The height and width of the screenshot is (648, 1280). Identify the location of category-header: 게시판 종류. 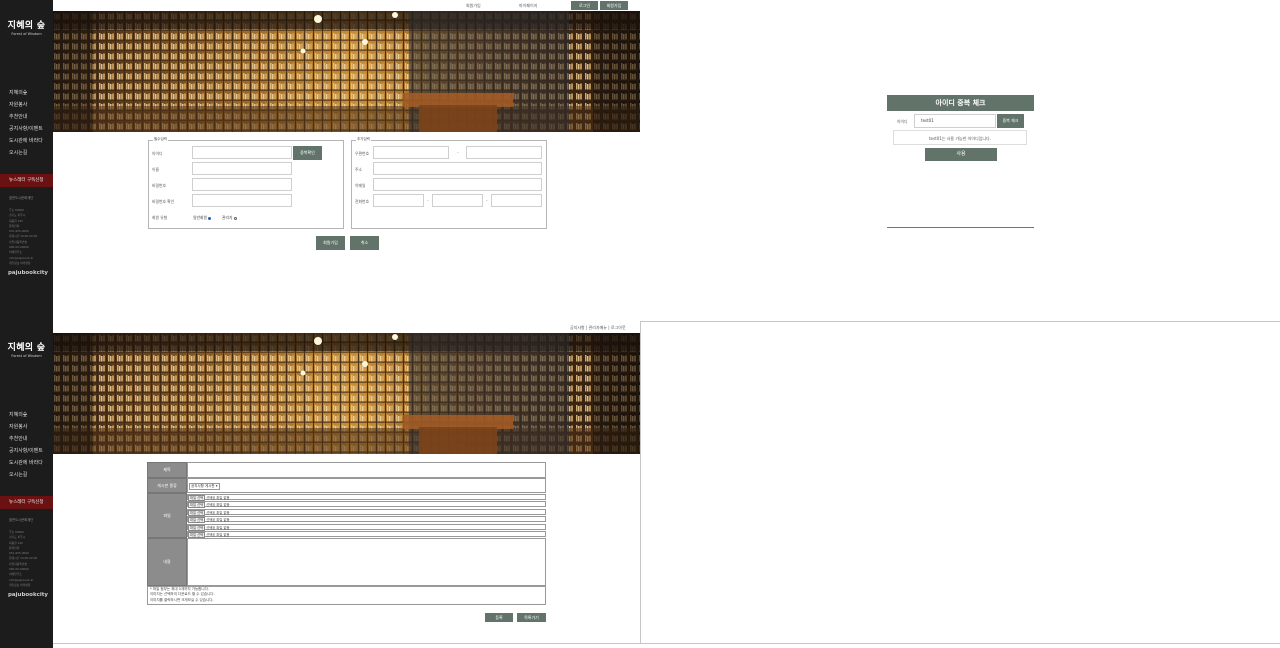
(167, 485).